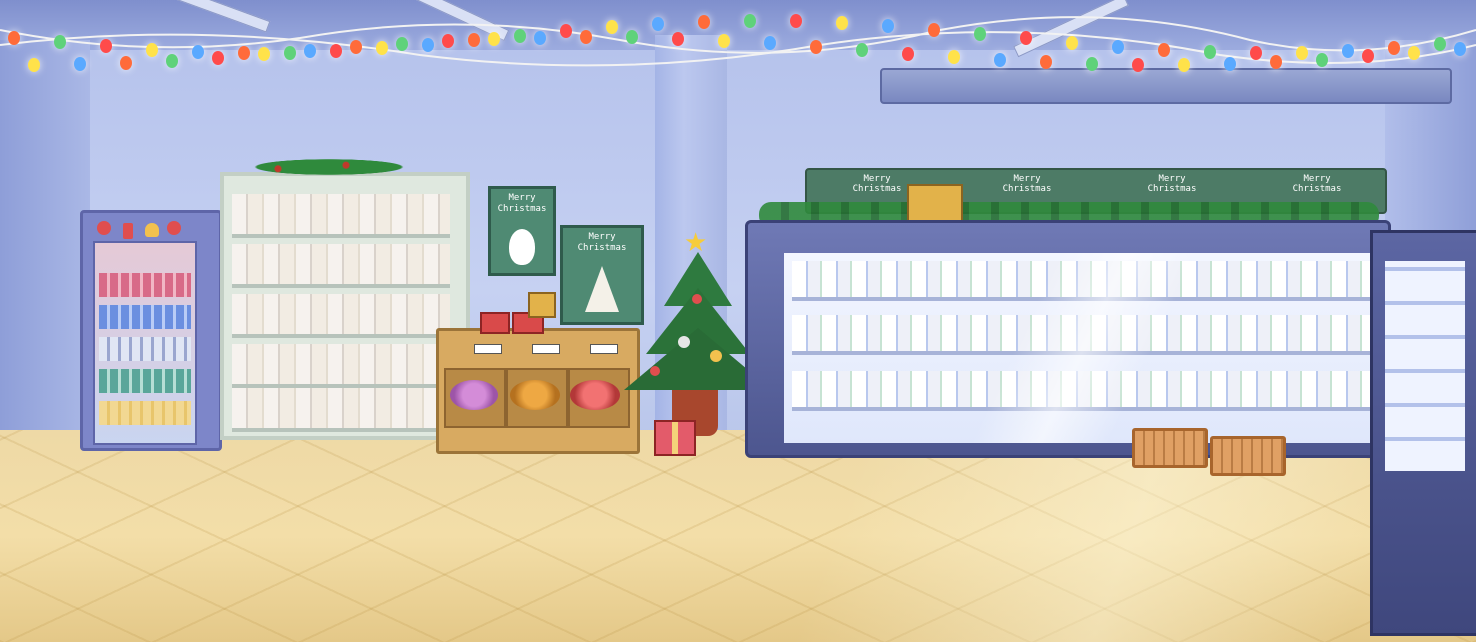  What do you see at coordinates (595, 395) in the screenshot?
I see `apples-pile` at bounding box center [595, 395].